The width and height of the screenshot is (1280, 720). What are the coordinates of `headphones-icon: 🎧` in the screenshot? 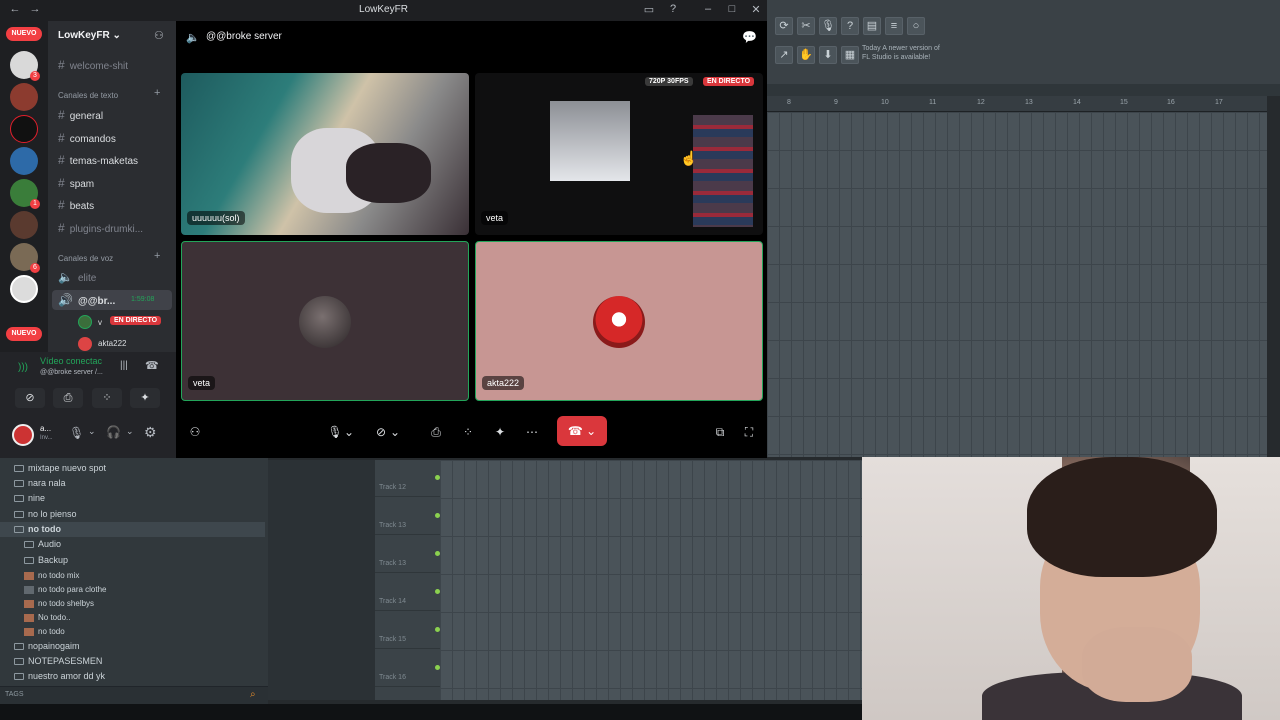 It's located at (113, 432).